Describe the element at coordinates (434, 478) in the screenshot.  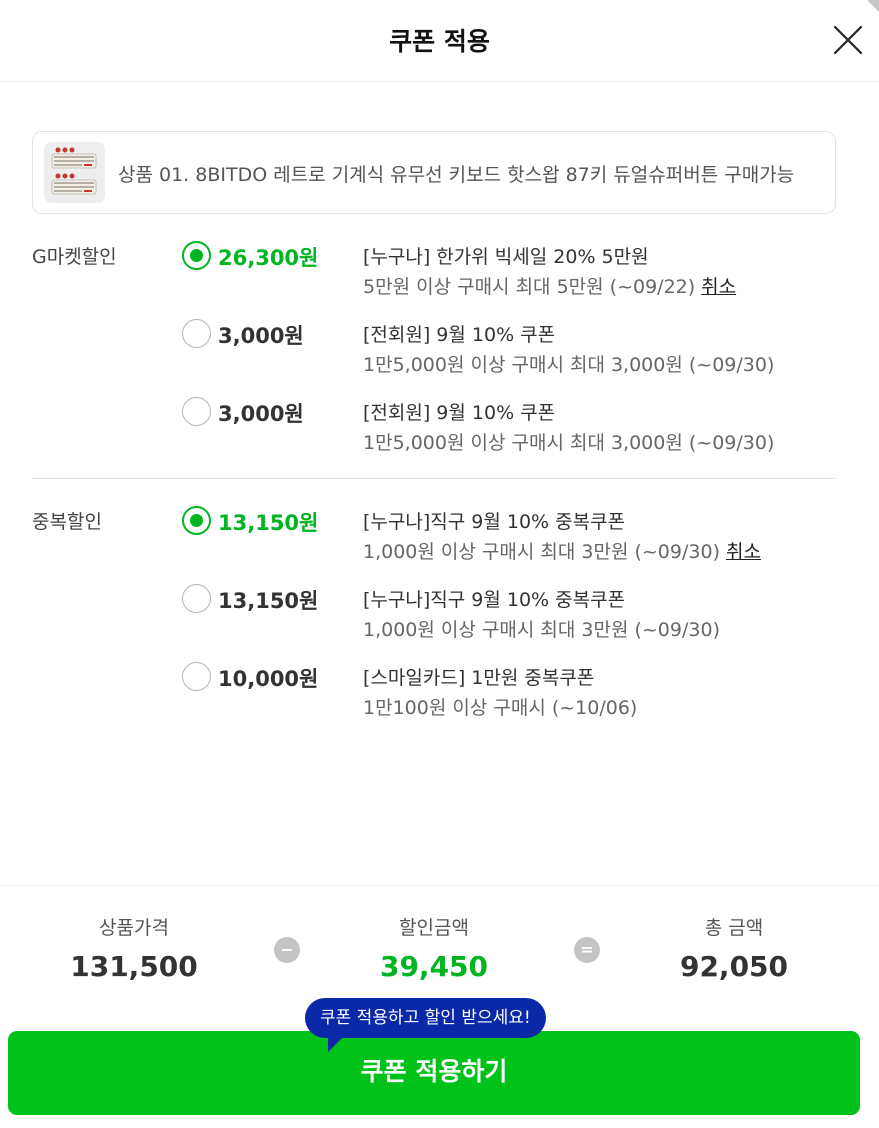
I see `section-divider` at that location.